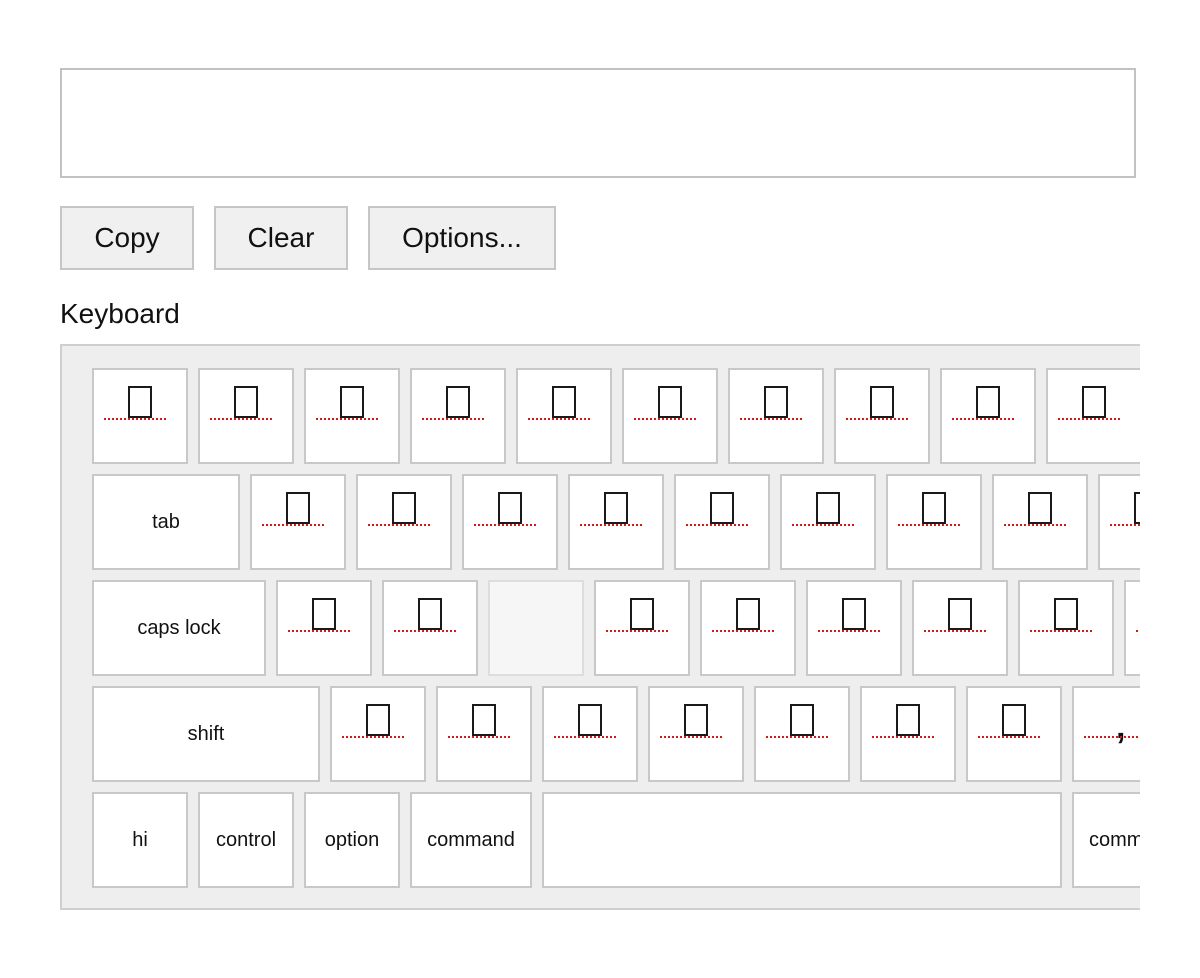 The height and width of the screenshot is (978, 1200). I want to click on space-key, so click(802, 840).